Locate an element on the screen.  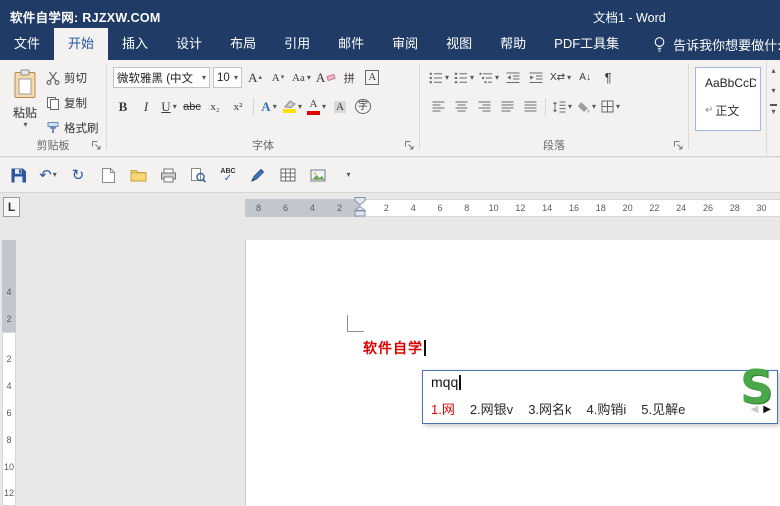
multilevel-list-button: ▾ is located at coordinates (489, 77).